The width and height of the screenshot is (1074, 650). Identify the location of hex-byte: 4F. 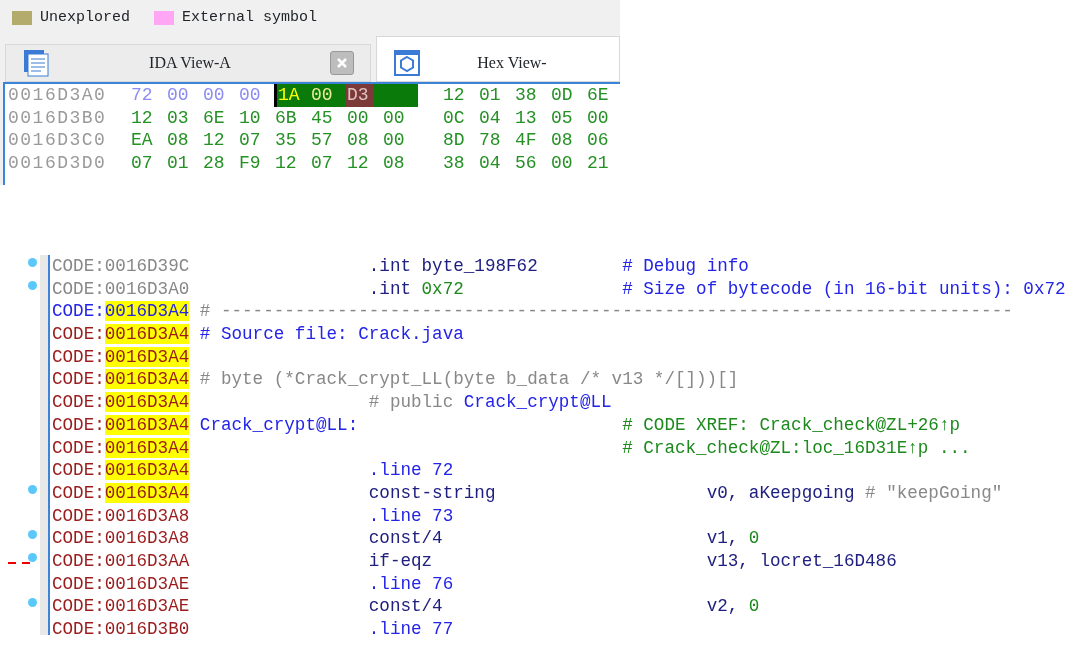
(526, 140).